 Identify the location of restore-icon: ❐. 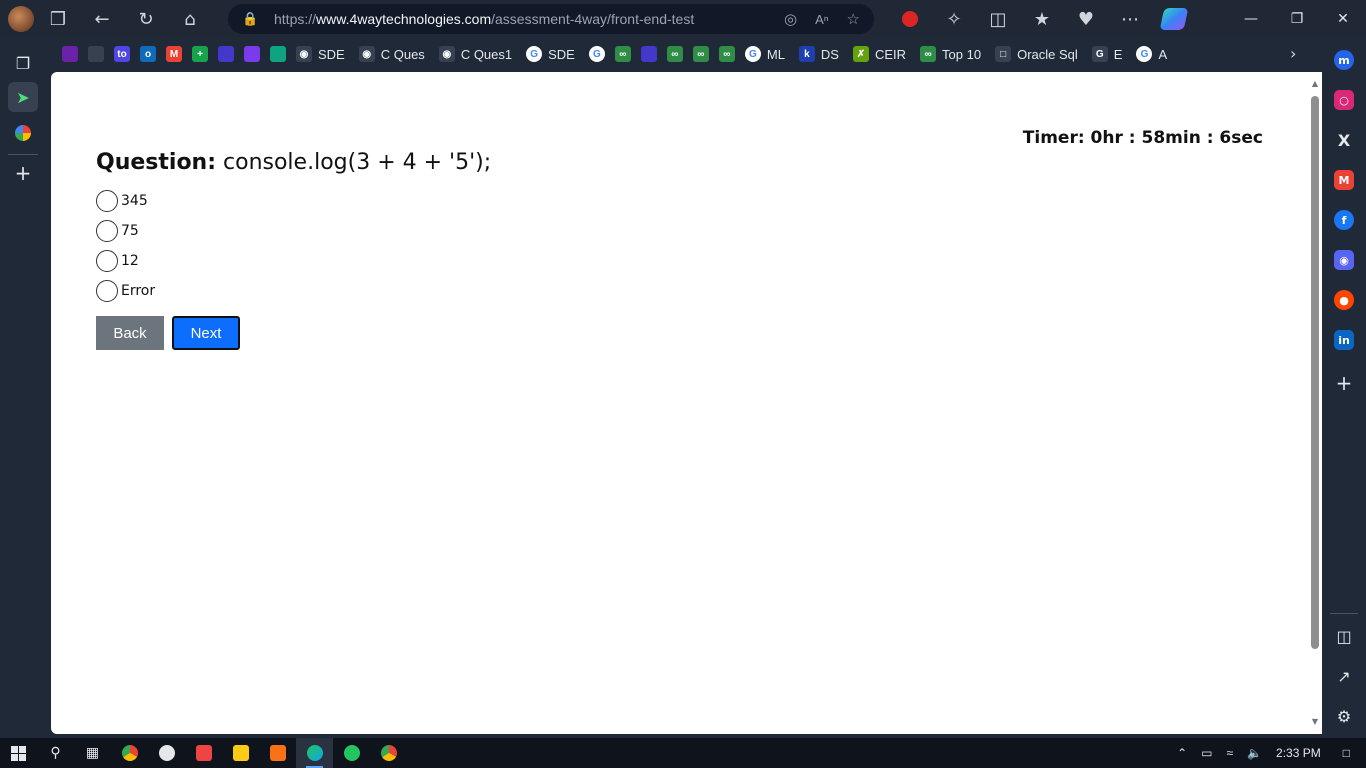
(1297, 19).